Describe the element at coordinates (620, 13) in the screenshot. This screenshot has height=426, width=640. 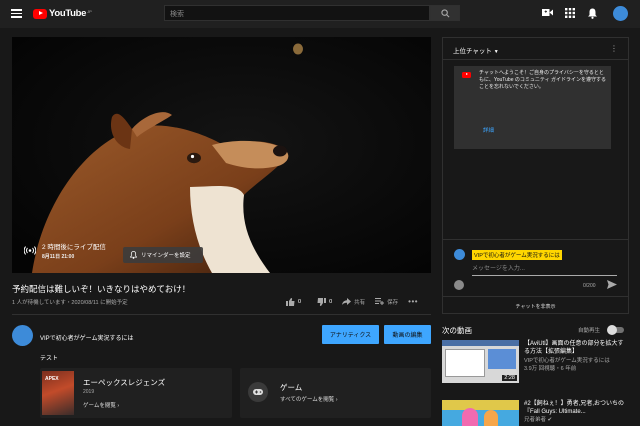
I see `account-avatar` at that location.